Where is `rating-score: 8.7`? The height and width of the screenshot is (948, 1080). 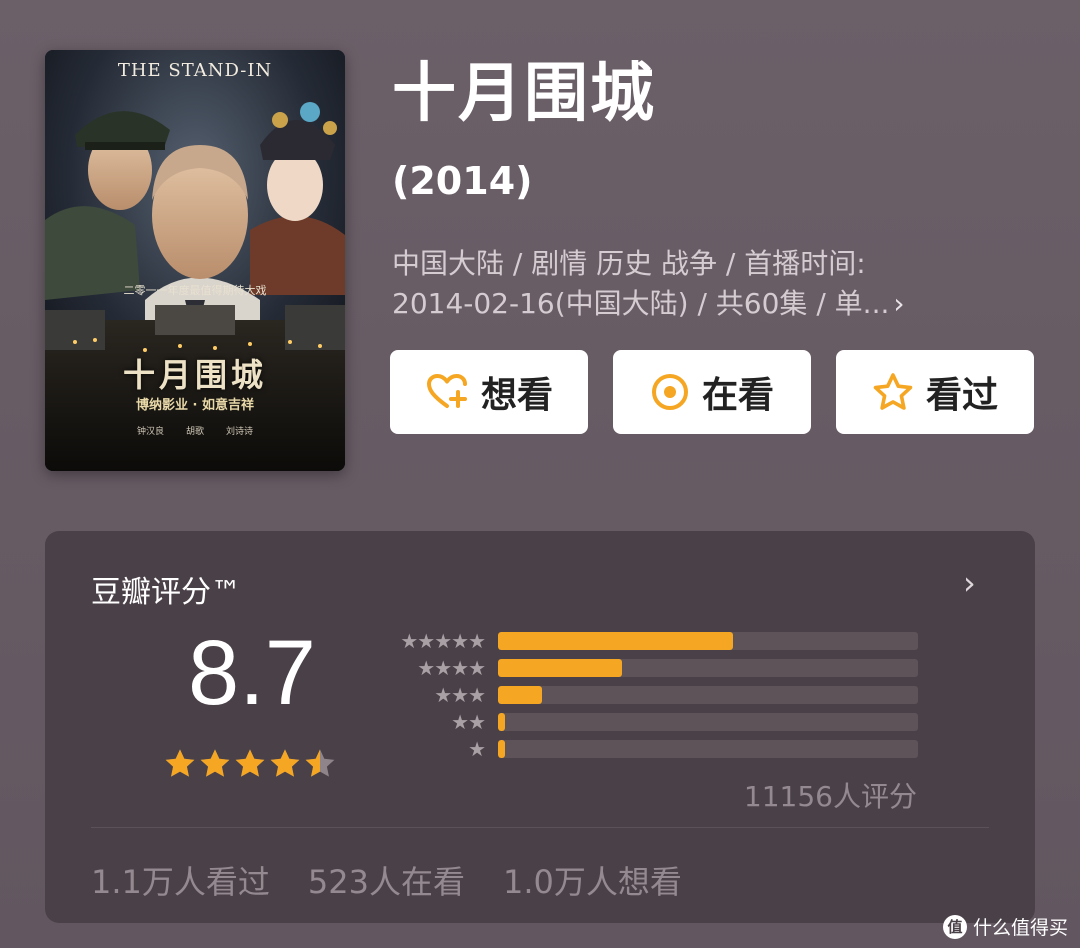
rating-score: 8.7 is located at coordinates (252, 673).